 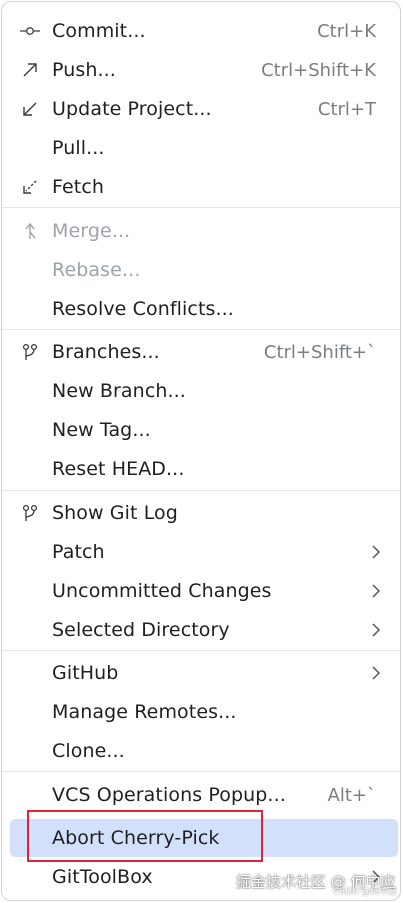 I want to click on update-arrow-icon, so click(x=30, y=109).